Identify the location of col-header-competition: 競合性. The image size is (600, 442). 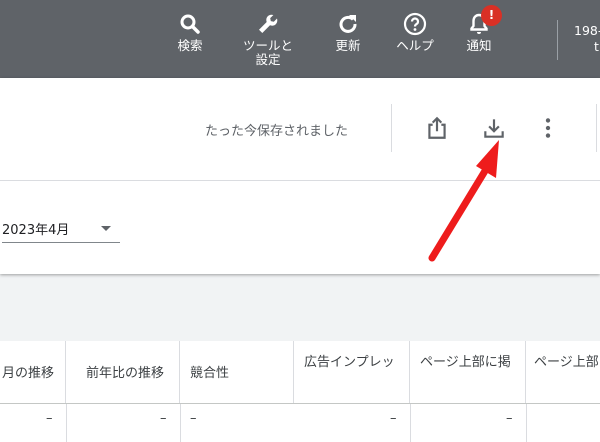
(237, 372).